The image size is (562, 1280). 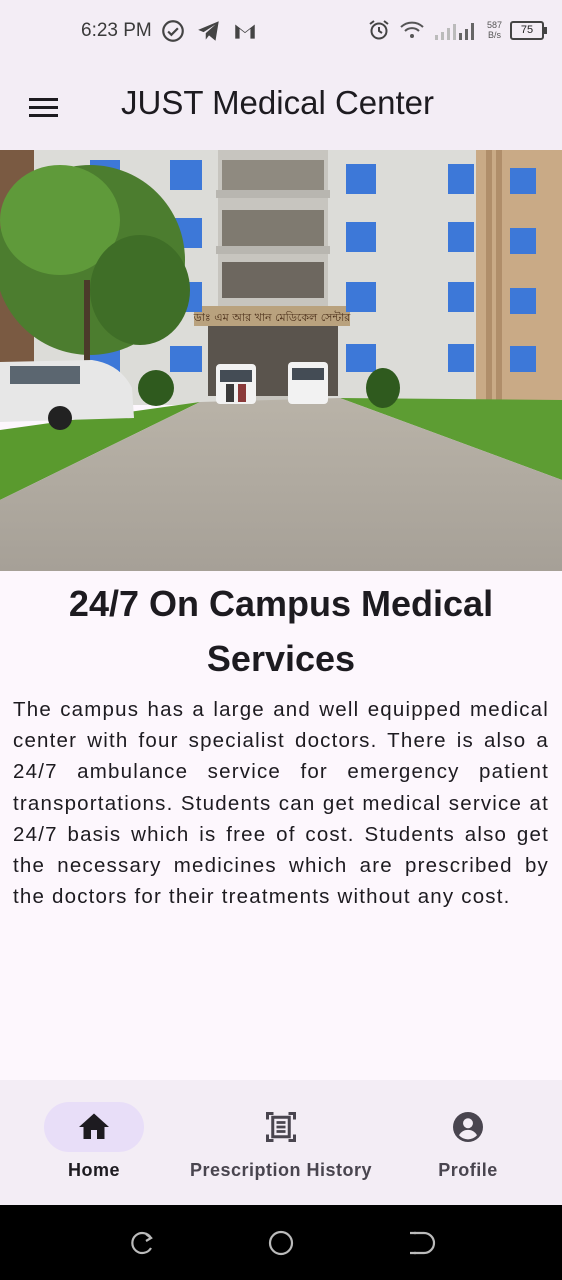 I want to click on home-button, so click(x=281, y=1243).